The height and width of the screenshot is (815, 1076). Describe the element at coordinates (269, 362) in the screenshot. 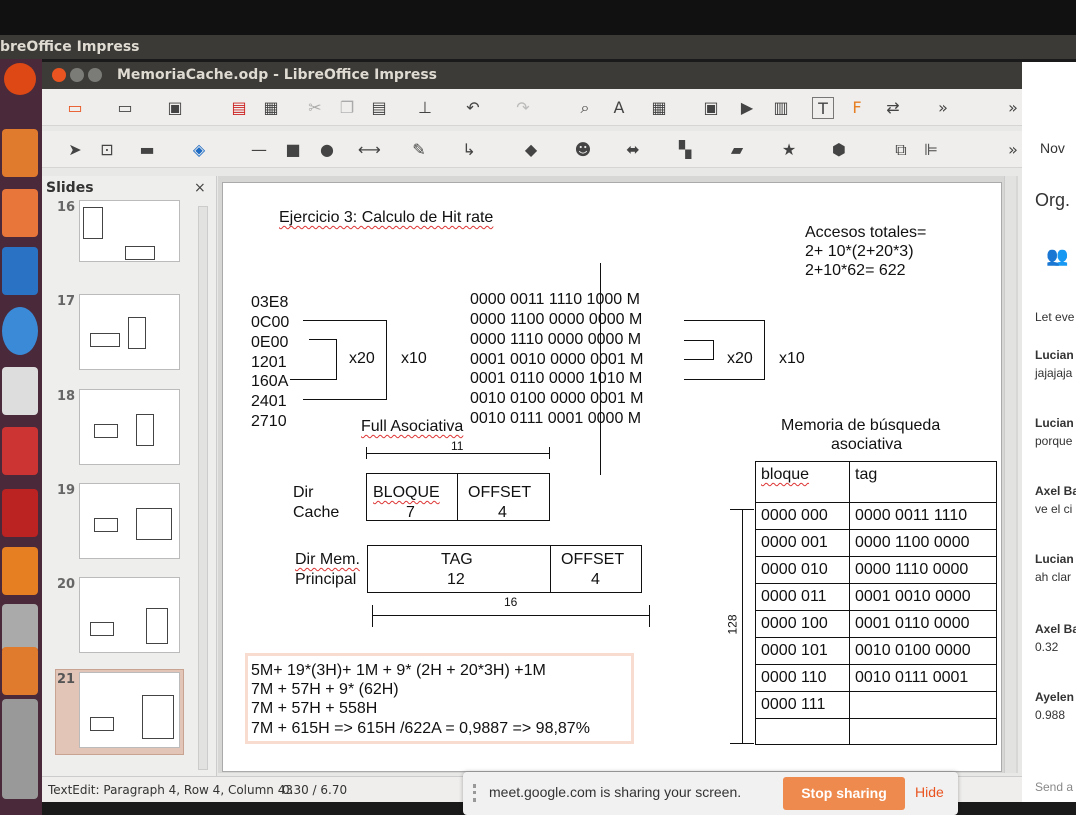

I see `hex-address: 1201` at that location.